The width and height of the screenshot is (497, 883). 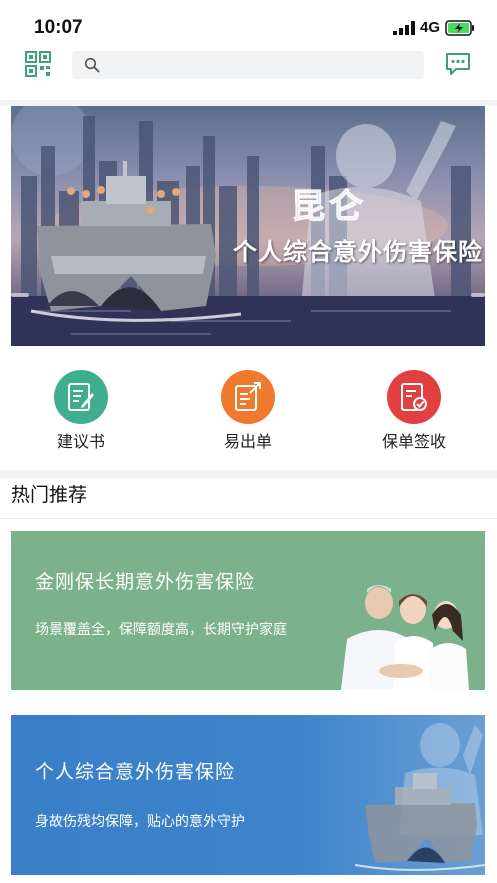 I want to click on signal-icon, so click(x=404, y=28).